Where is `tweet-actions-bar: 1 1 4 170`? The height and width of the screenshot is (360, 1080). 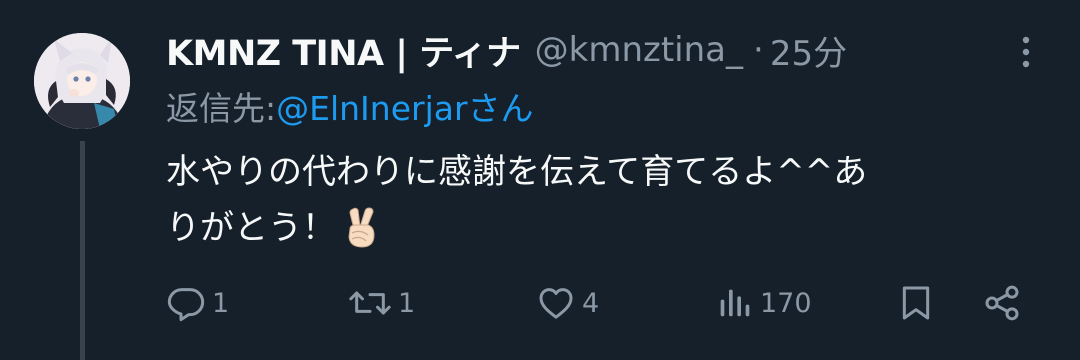 tweet-actions-bar: 1 1 4 170 is located at coordinates (601, 303).